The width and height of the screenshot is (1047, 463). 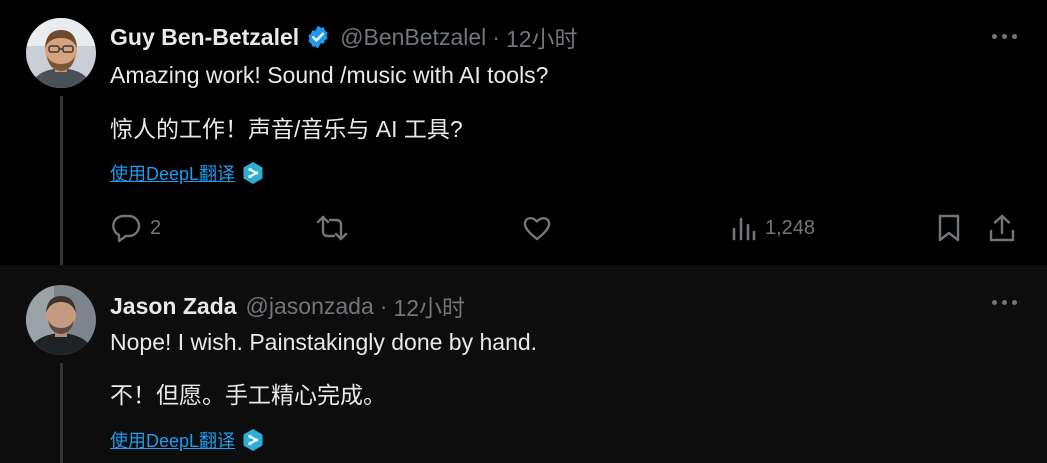 I want to click on share-icon, so click(x=1002, y=228).